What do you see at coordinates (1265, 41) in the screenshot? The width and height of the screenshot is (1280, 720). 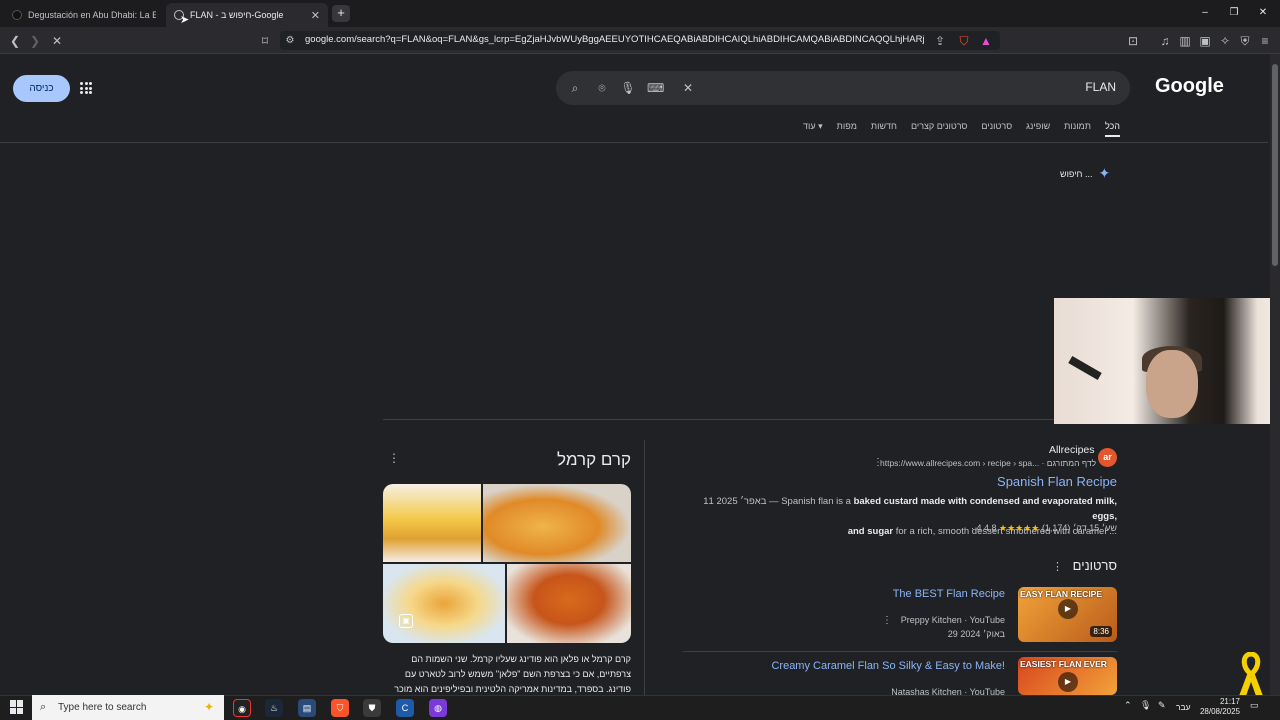 I see `menu-icon: ≡` at bounding box center [1265, 41].